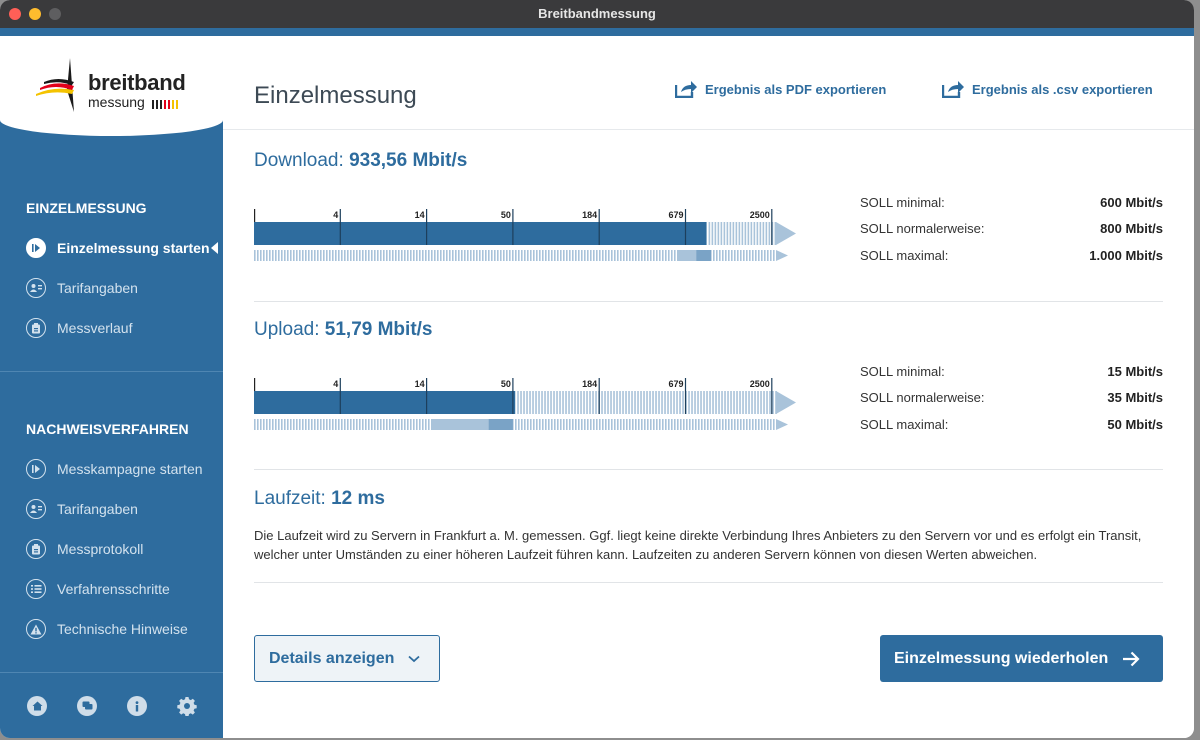 The width and height of the screenshot is (1200, 740). Describe the element at coordinates (1047, 89) in the screenshot. I see `export-csv-link: Ergebnis als .csv exportieren` at that location.